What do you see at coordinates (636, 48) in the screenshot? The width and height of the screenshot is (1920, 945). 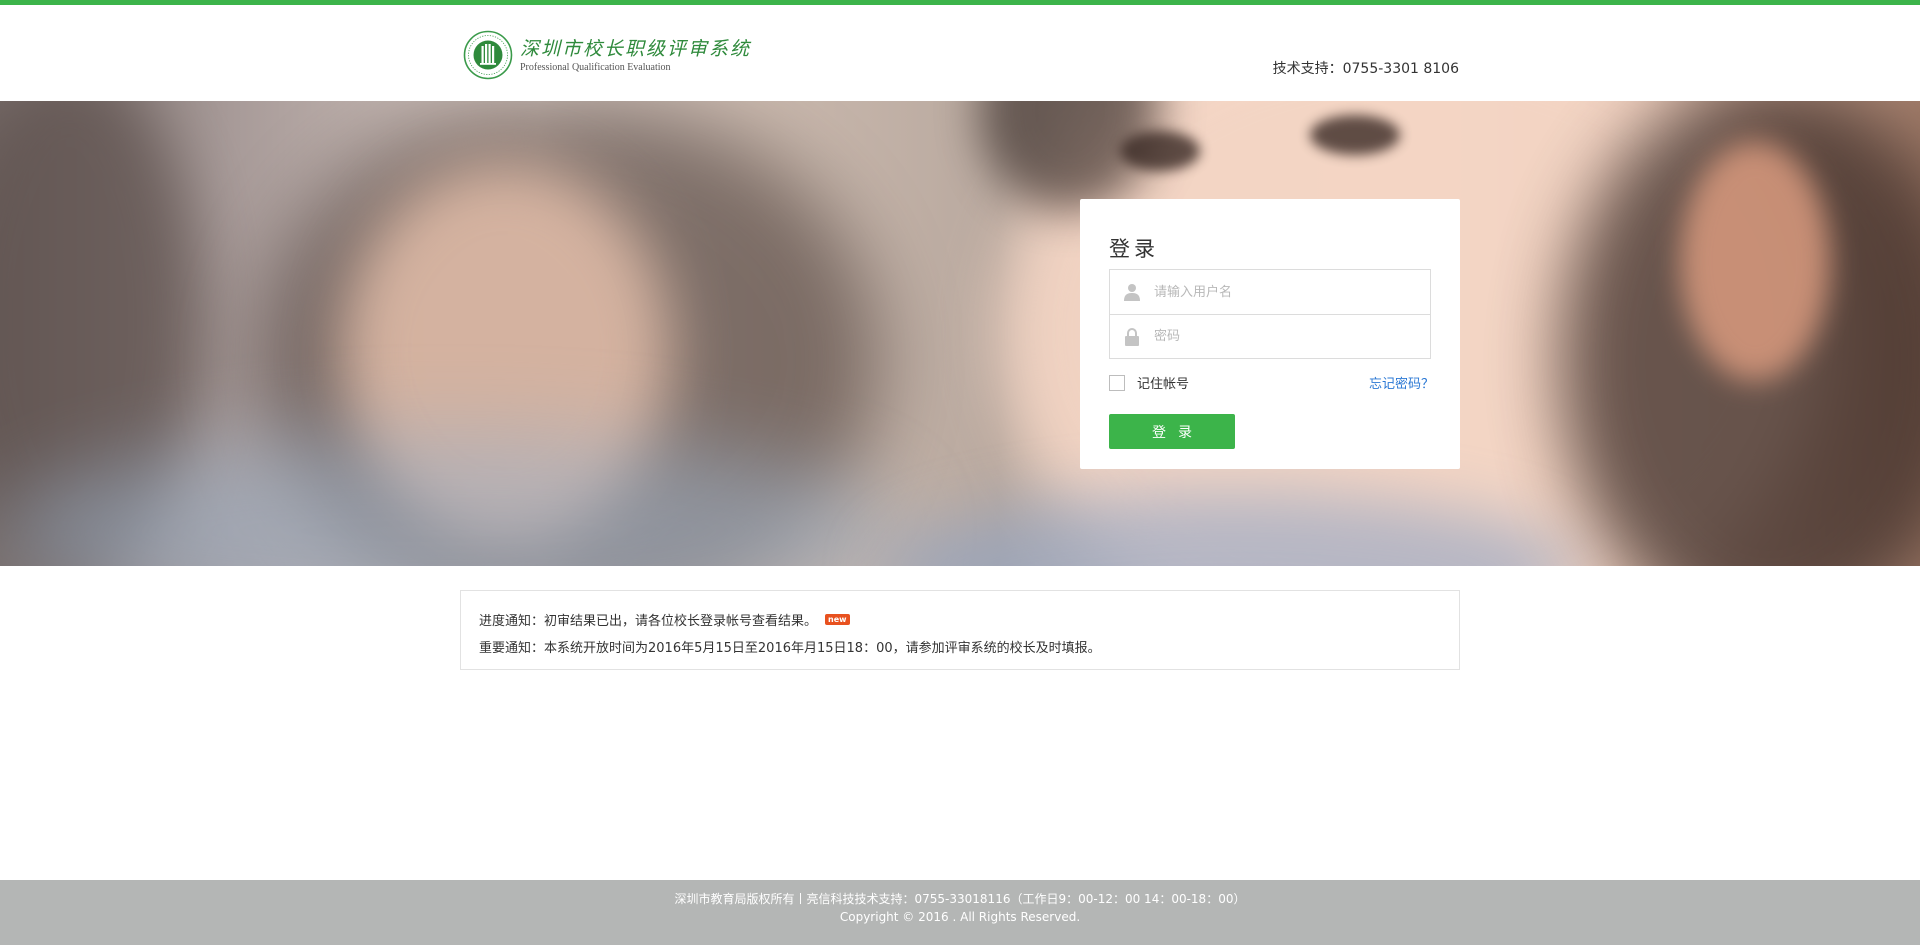 I see `logo-title: 深圳市校长职级评审系统` at bounding box center [636, 48].